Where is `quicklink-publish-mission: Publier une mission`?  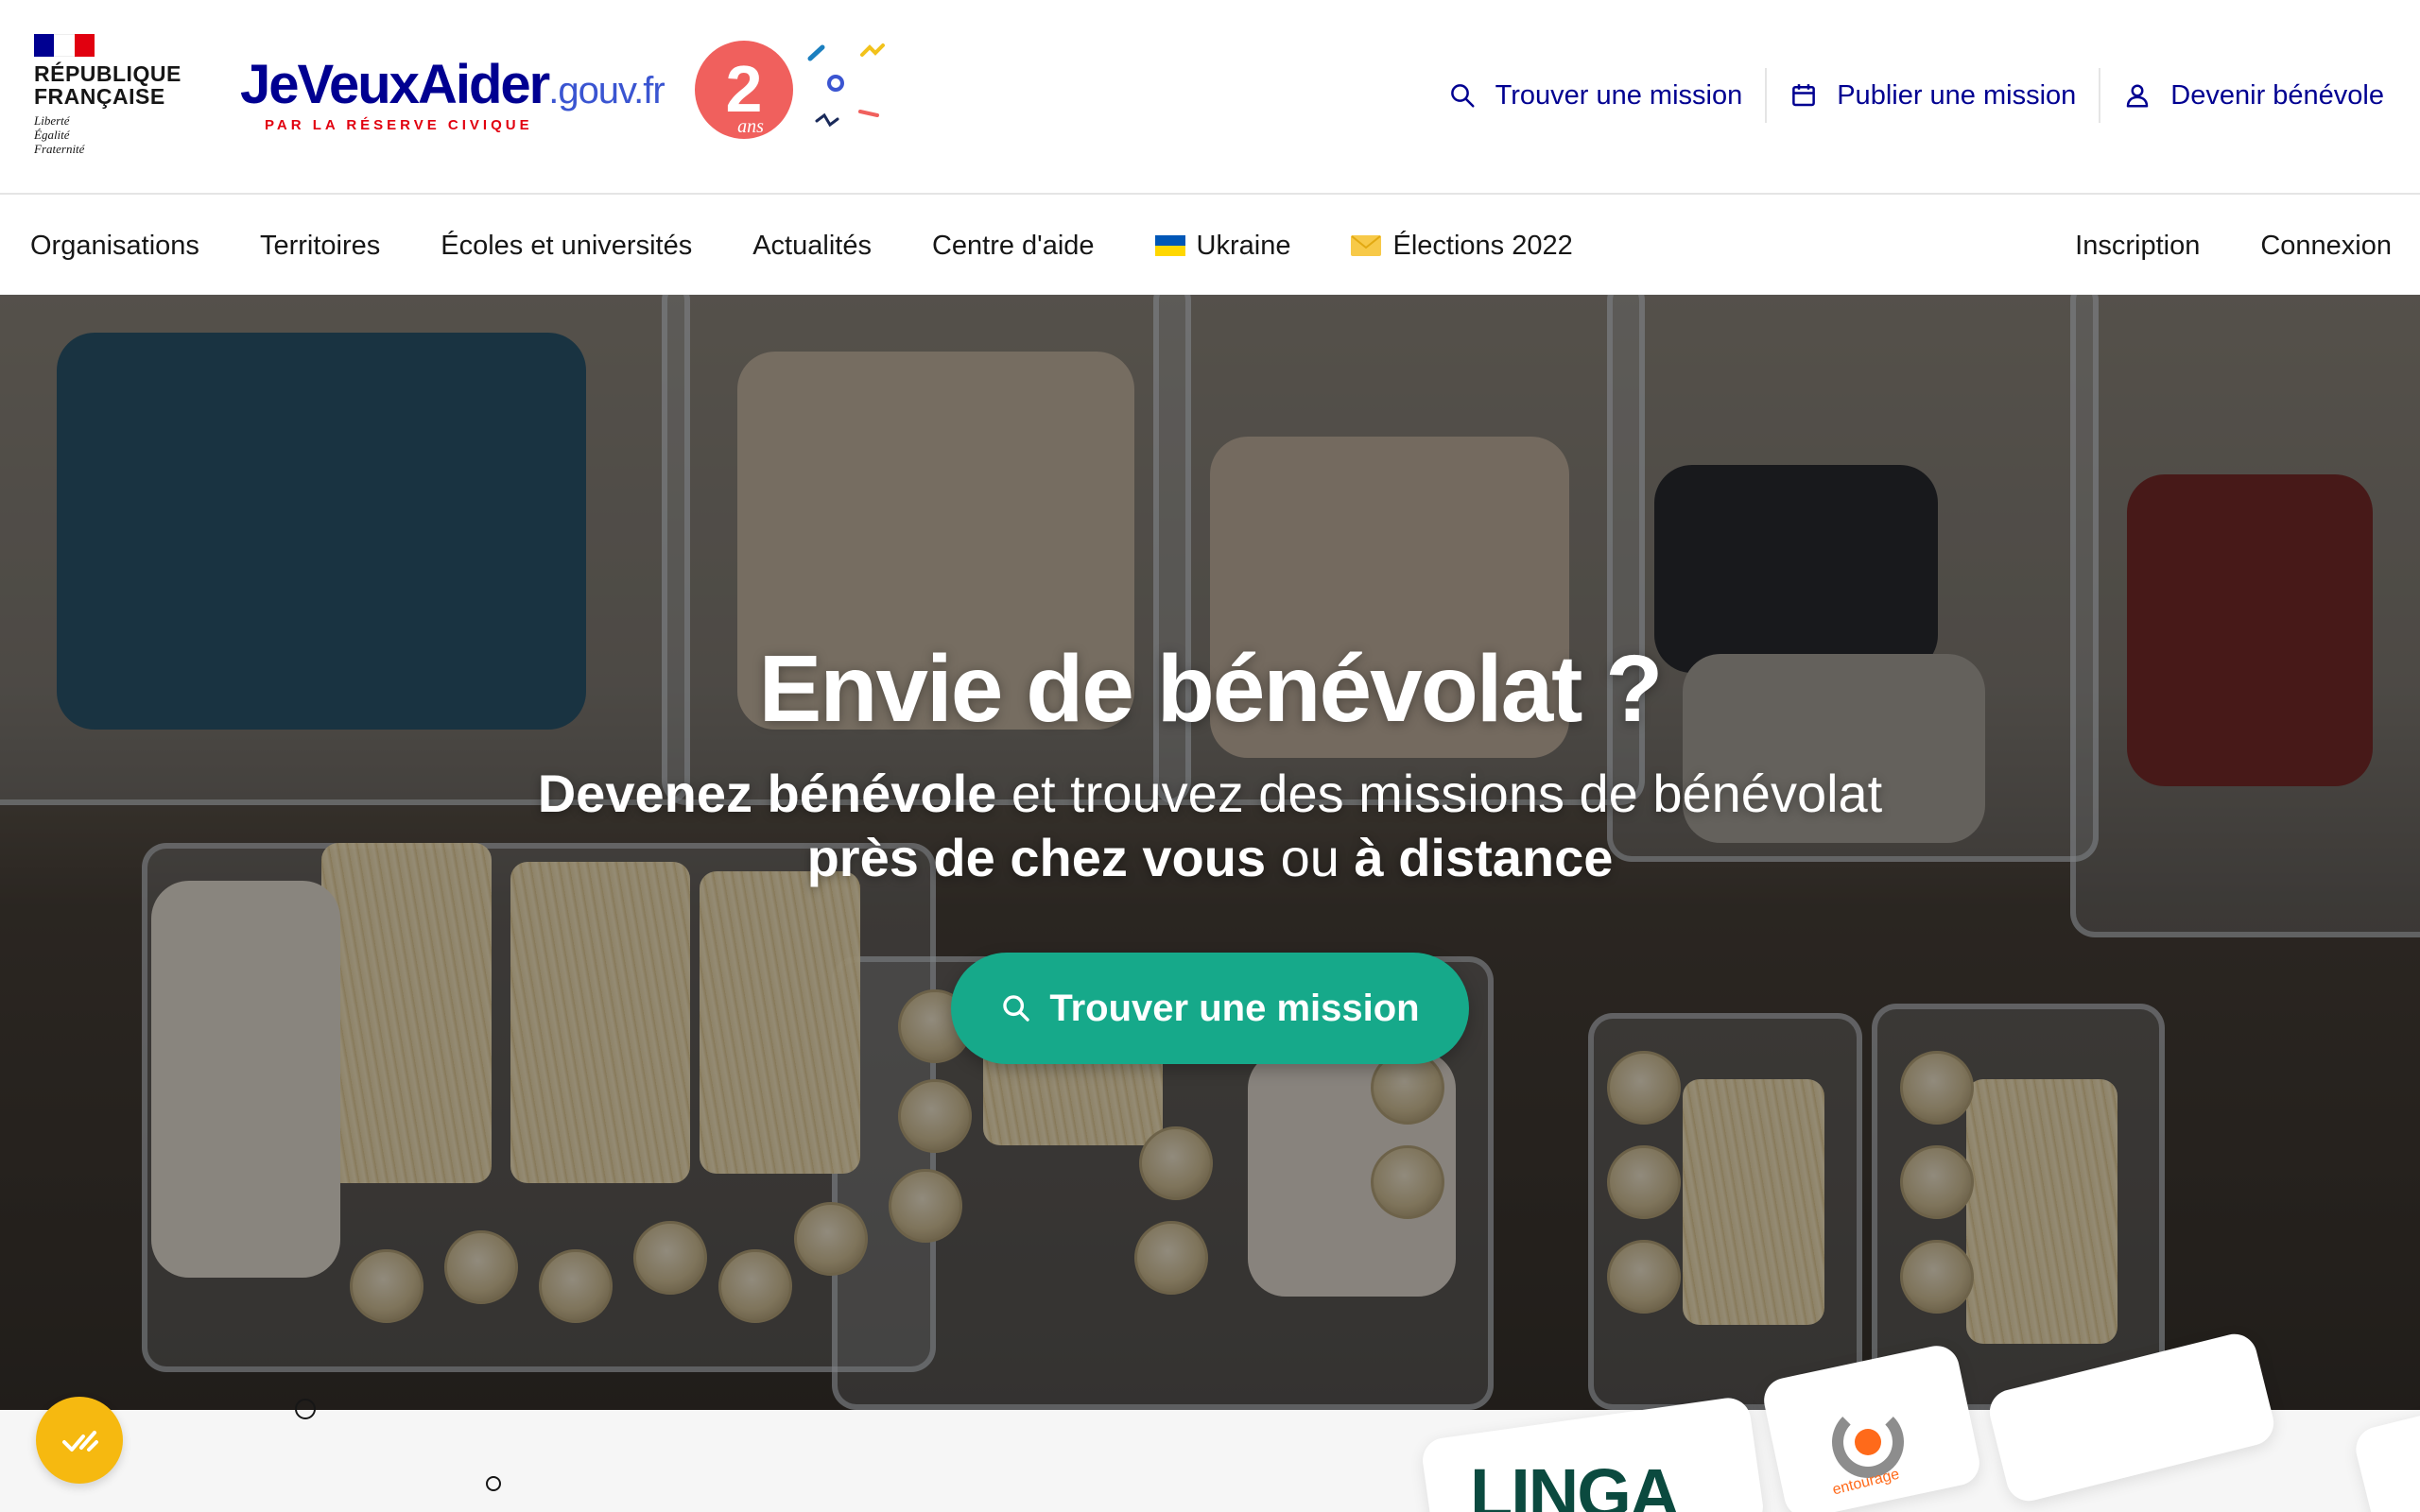
quicklink-publish-mission: Publier une mission is located at coordinates (1932, 95).